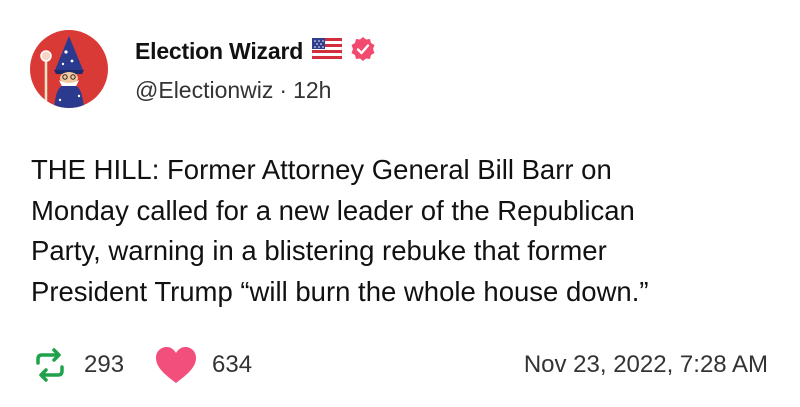 Image resolution: width=800 pixels, height=407 pixels. I want to click on verified-badge-icon, so click(363, 51).